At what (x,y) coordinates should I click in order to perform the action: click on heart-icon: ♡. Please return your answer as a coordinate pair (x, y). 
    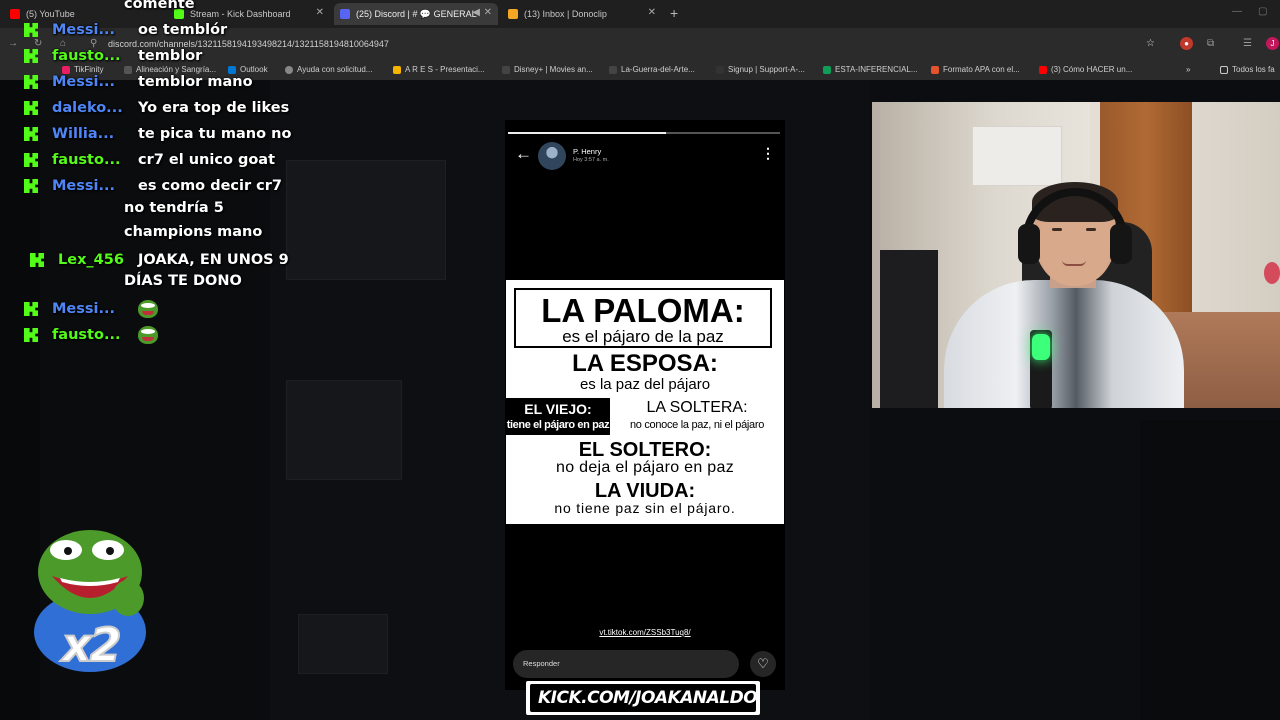
    Looking at the image, I should click on (763, 664).